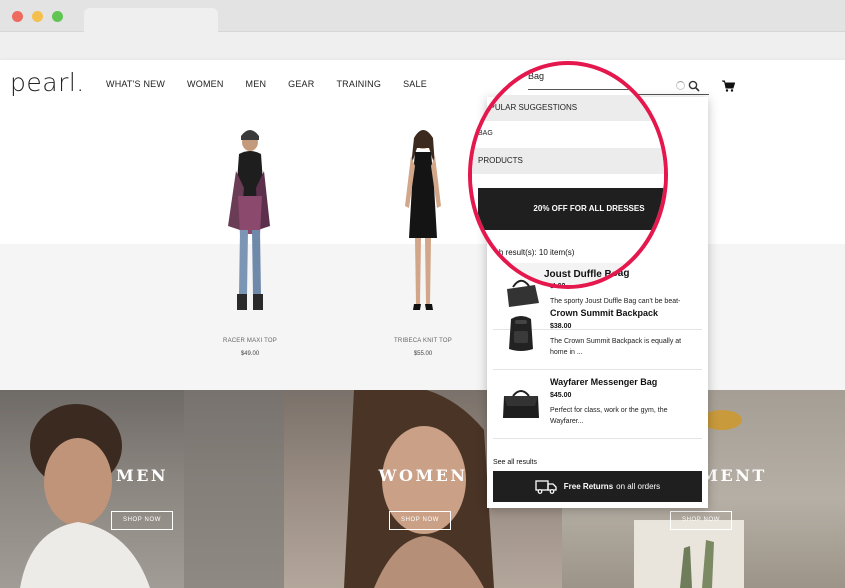 The image size is (845, 588). Describe the element at coordinates (680, 85) in the screenshot. I see `loading-spinner-icon` at that location.